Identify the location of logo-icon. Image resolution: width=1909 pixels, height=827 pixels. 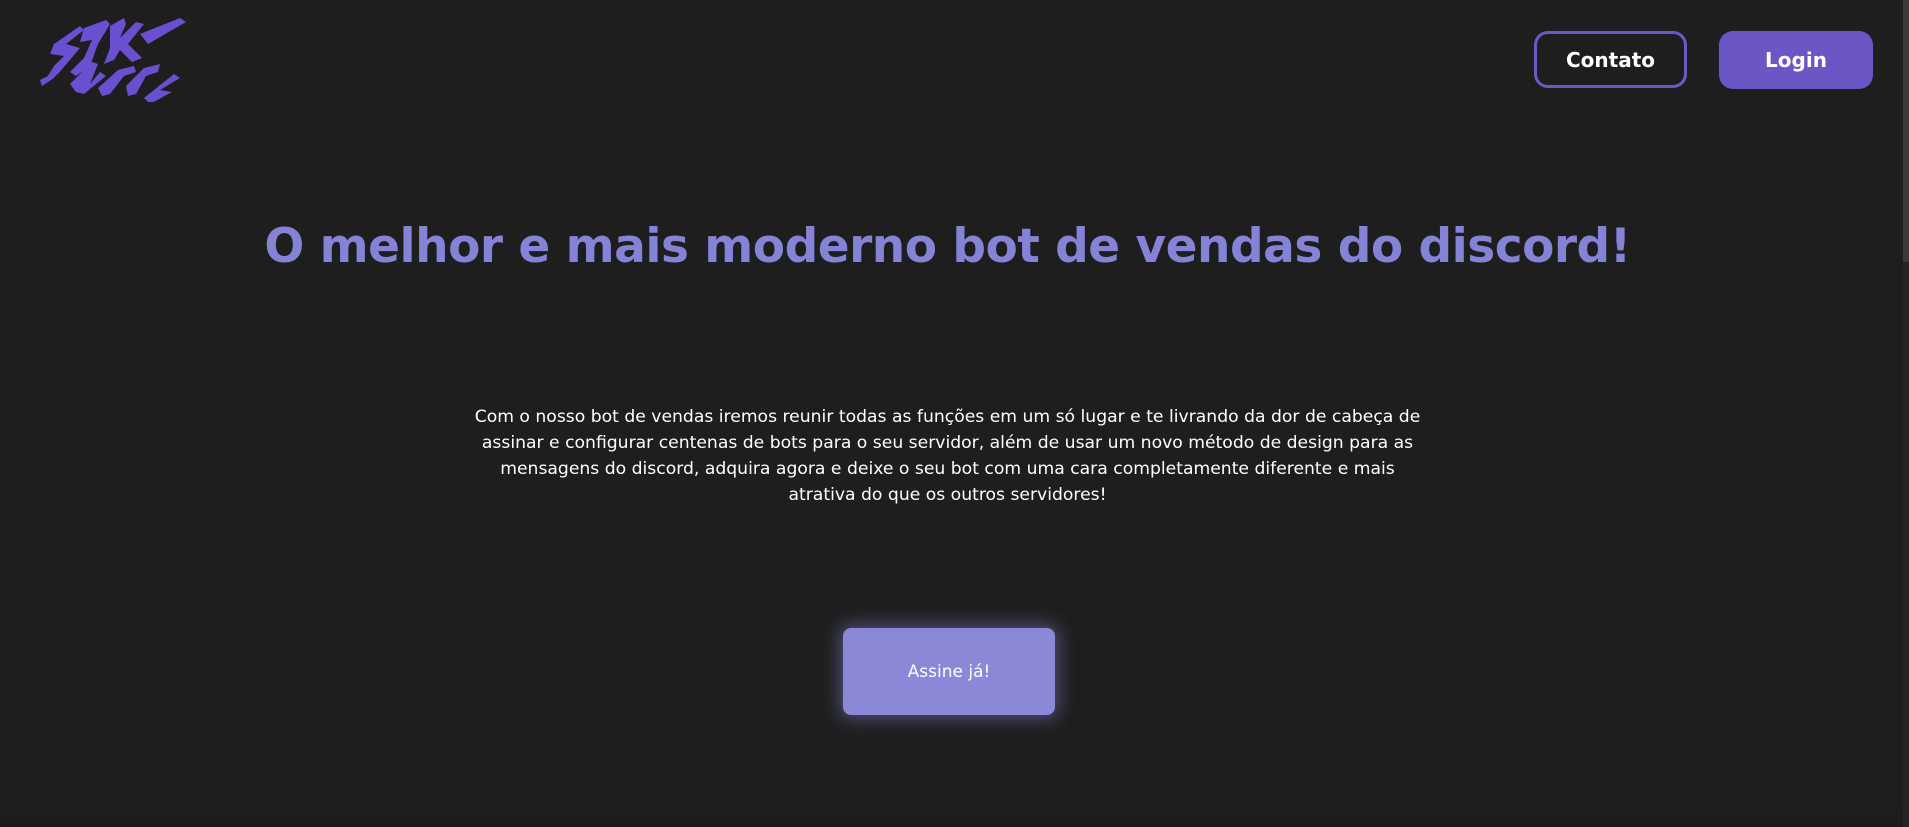
(113, 60).